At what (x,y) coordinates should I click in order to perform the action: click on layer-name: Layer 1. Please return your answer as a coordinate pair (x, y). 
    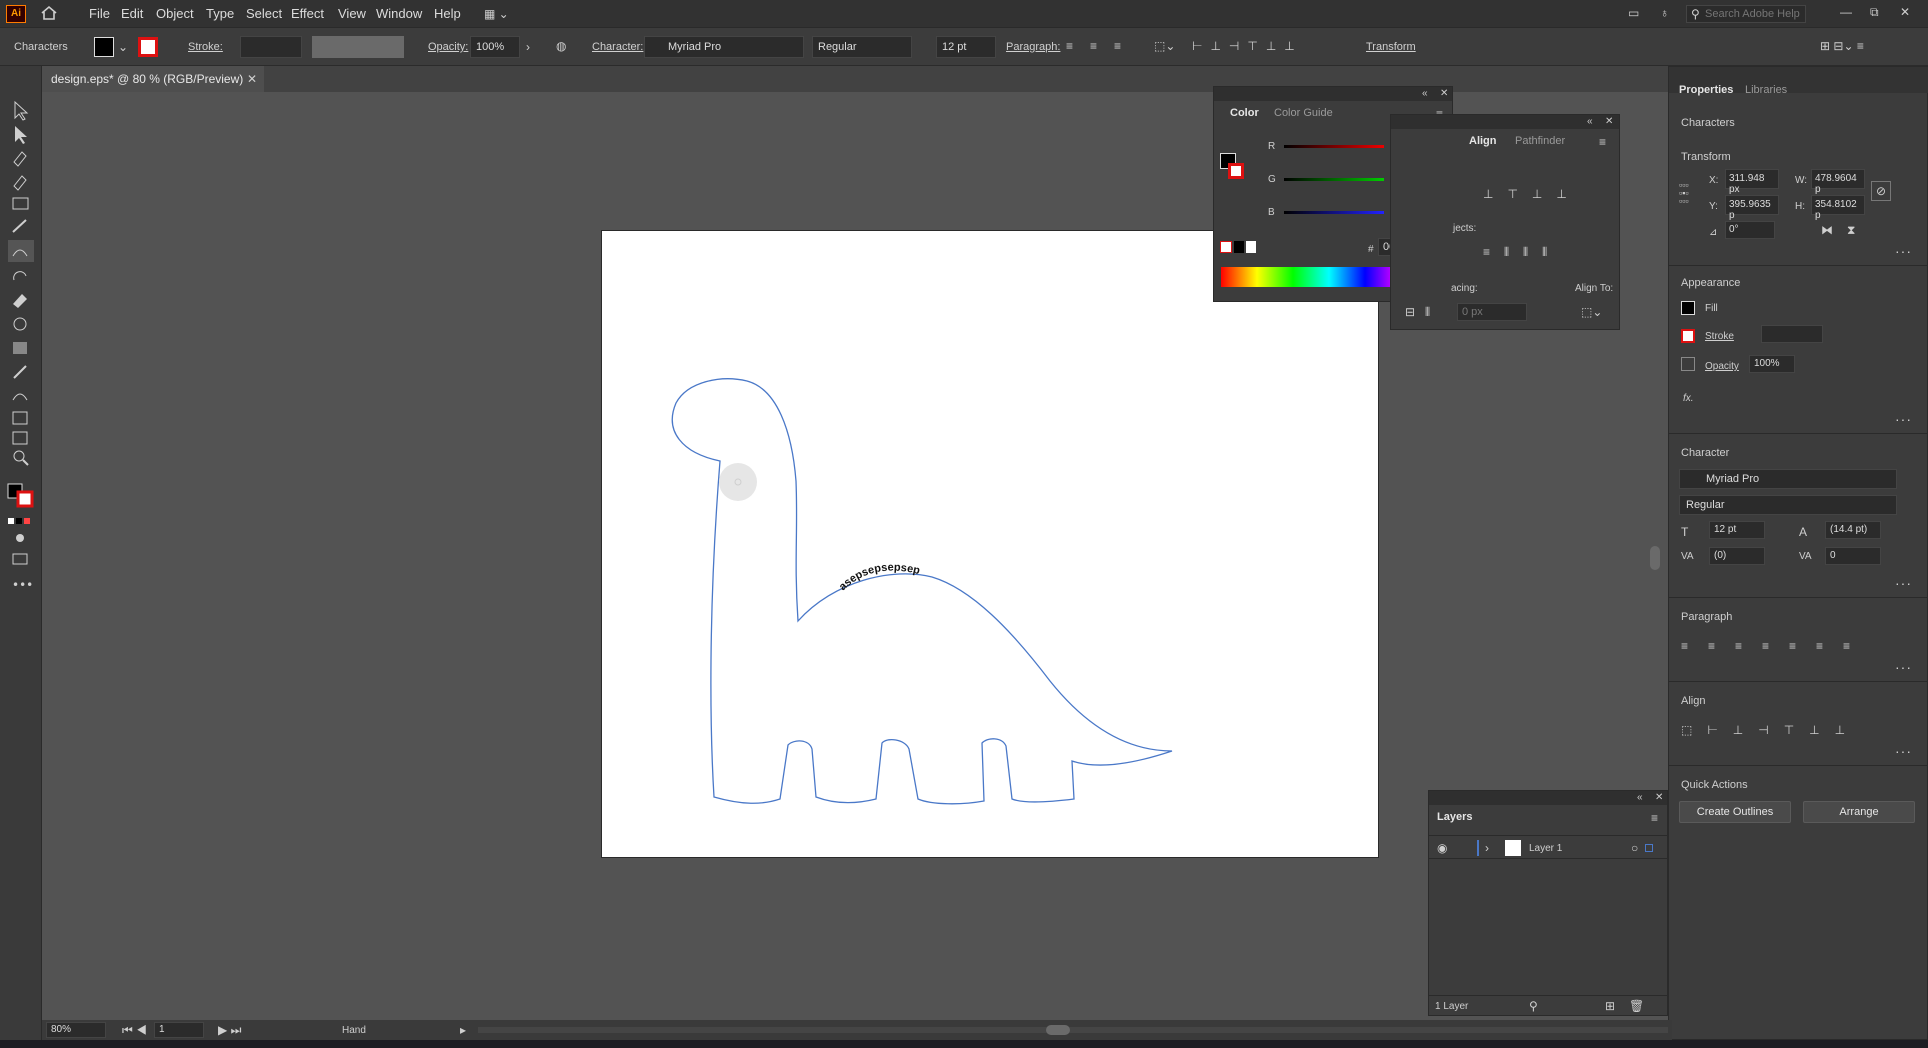
    Looking at the image, I should click on (1545, 848).